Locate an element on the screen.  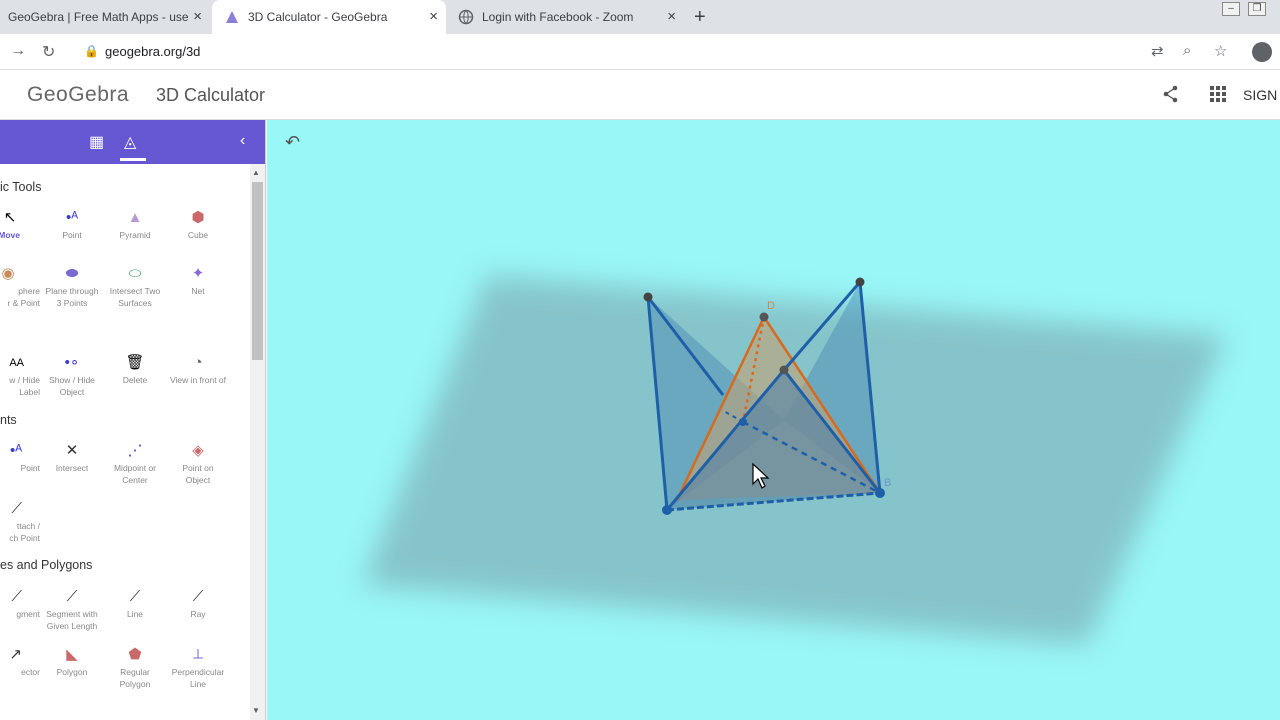
point-on-object-icon: ◈ is located at coordinates (198, 450).